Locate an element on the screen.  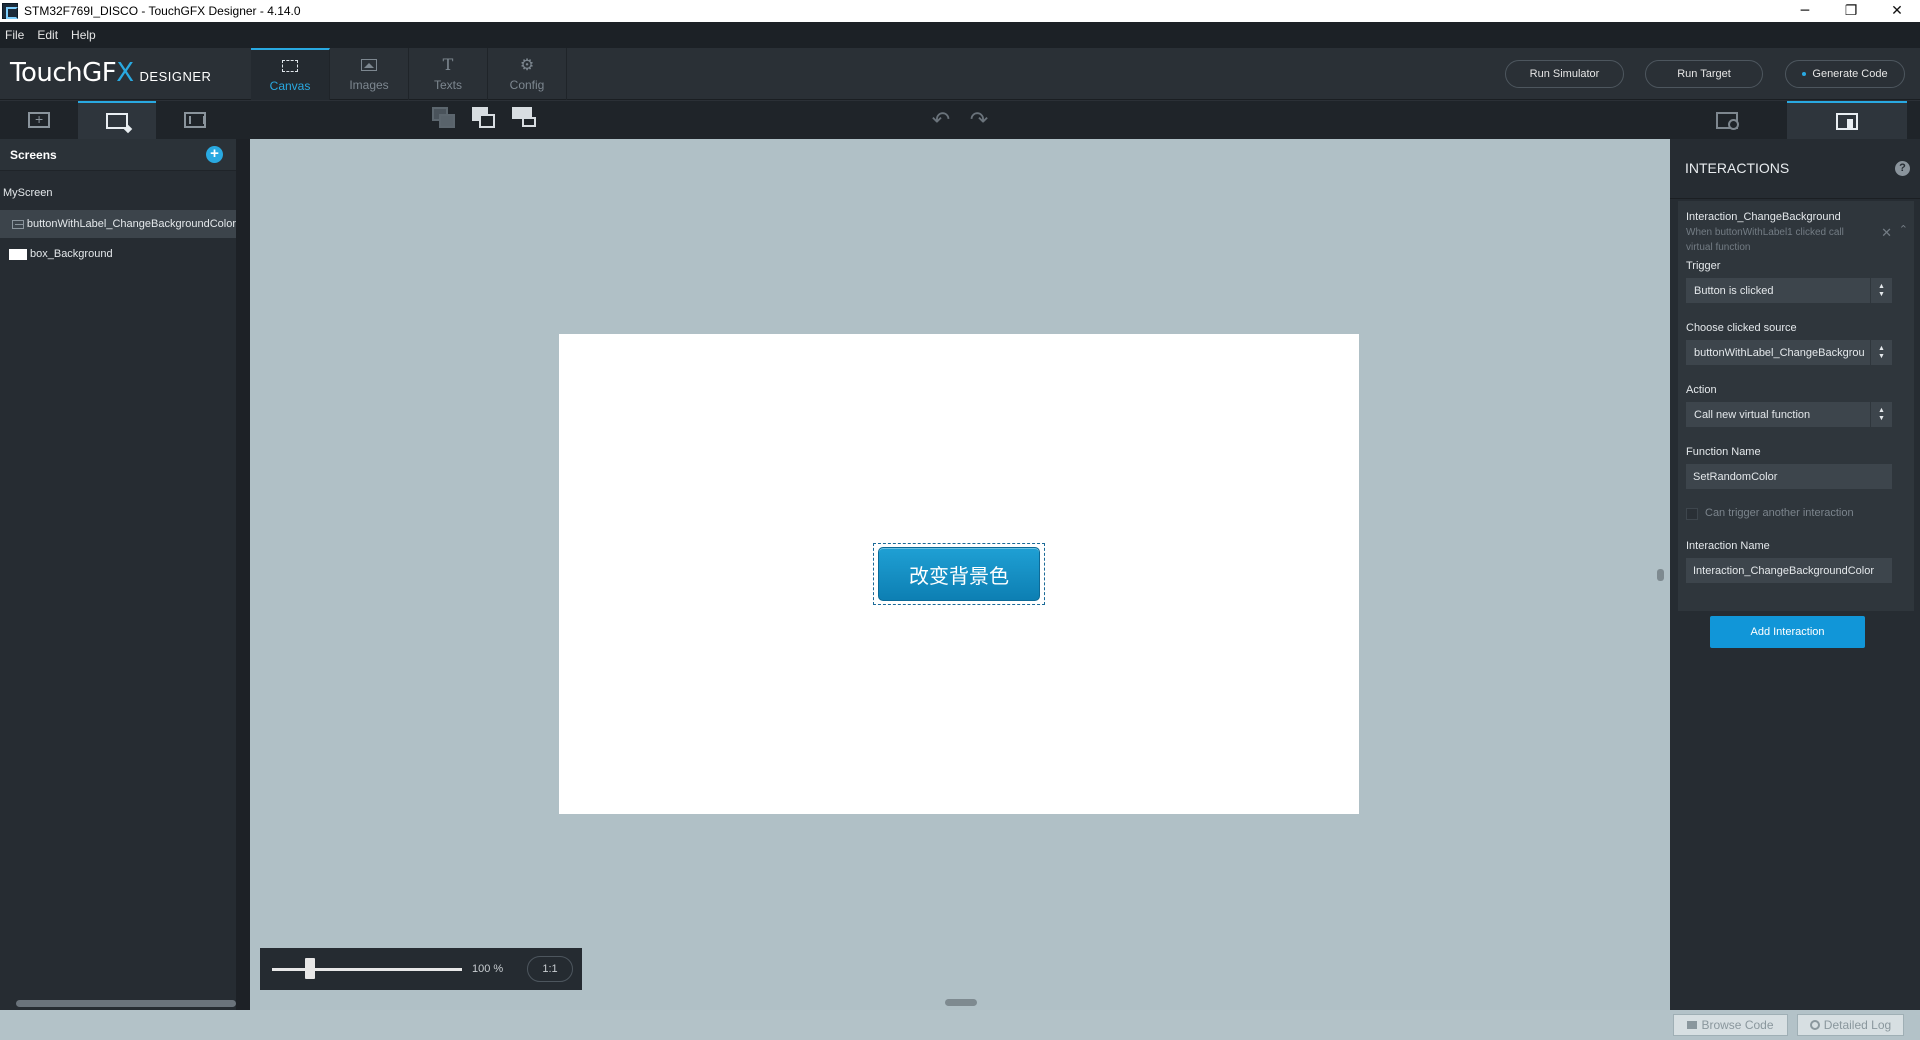
clicked-source-select: buttonWithLabel_ChangeBackgrou ▲ ▼ is located at coordinates (1789, 352).